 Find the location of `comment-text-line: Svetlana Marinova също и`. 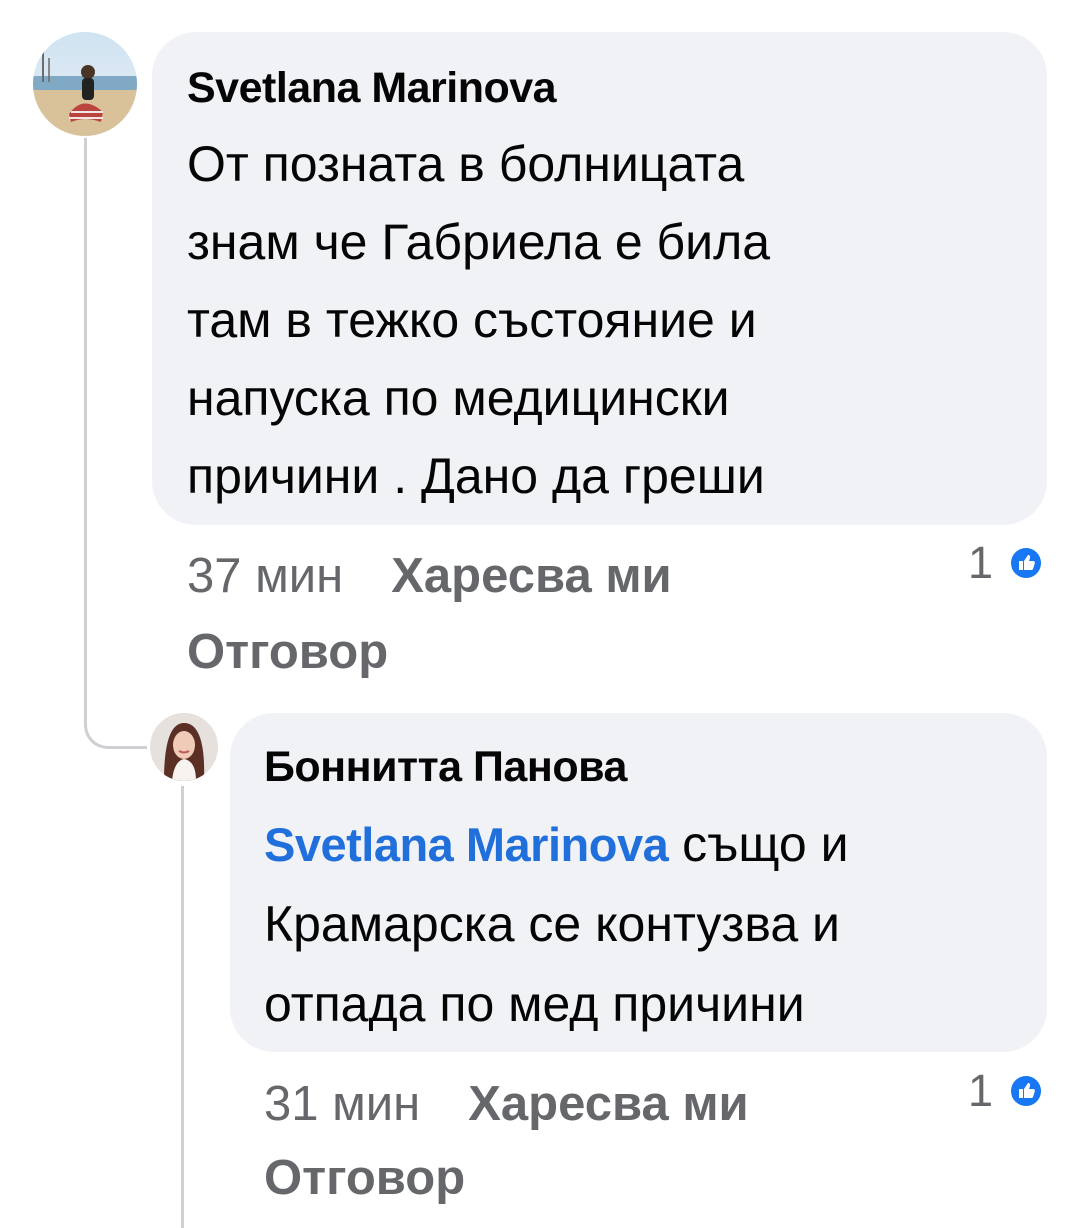

comment-text-line: Svetlana Marinova също и is located at coordinates (556, 844).